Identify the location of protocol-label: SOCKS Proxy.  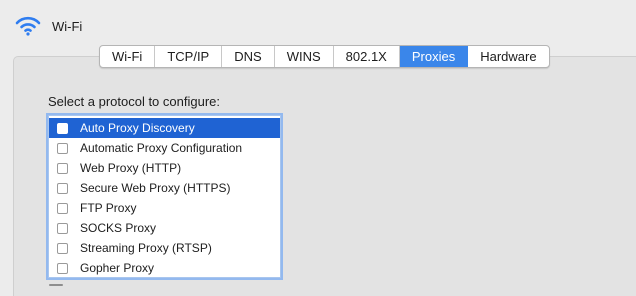
(118, 228).